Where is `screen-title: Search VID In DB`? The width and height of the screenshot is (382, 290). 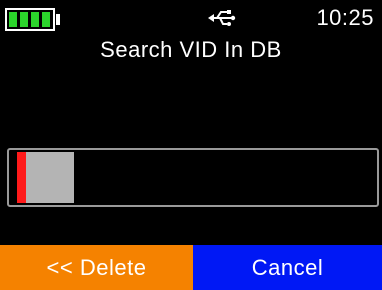 screen-title: Search VID In DB is located at coordinates (191, 49).